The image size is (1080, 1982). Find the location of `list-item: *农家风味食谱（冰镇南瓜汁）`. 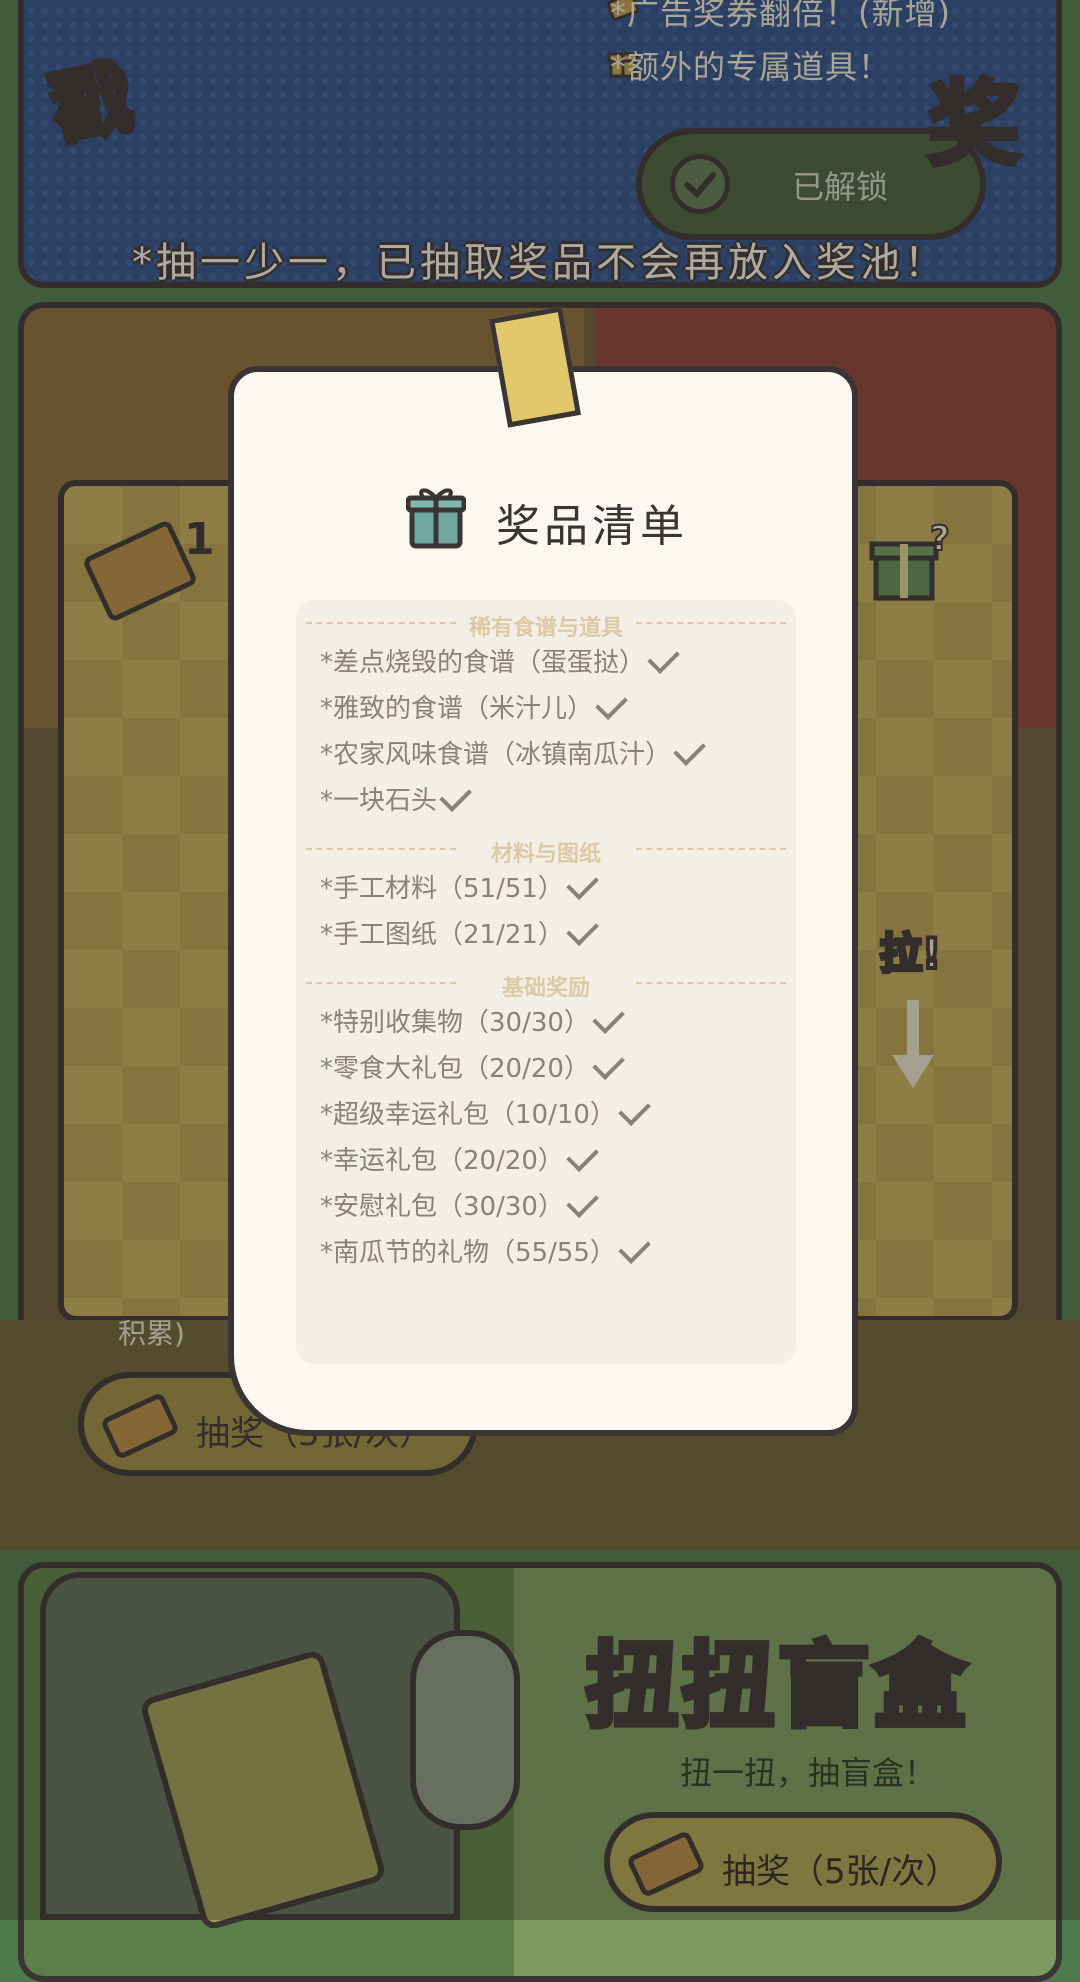

list-item: *农家风味食谱（冰镇南瓜汁） is located at coordinates (513, 752).